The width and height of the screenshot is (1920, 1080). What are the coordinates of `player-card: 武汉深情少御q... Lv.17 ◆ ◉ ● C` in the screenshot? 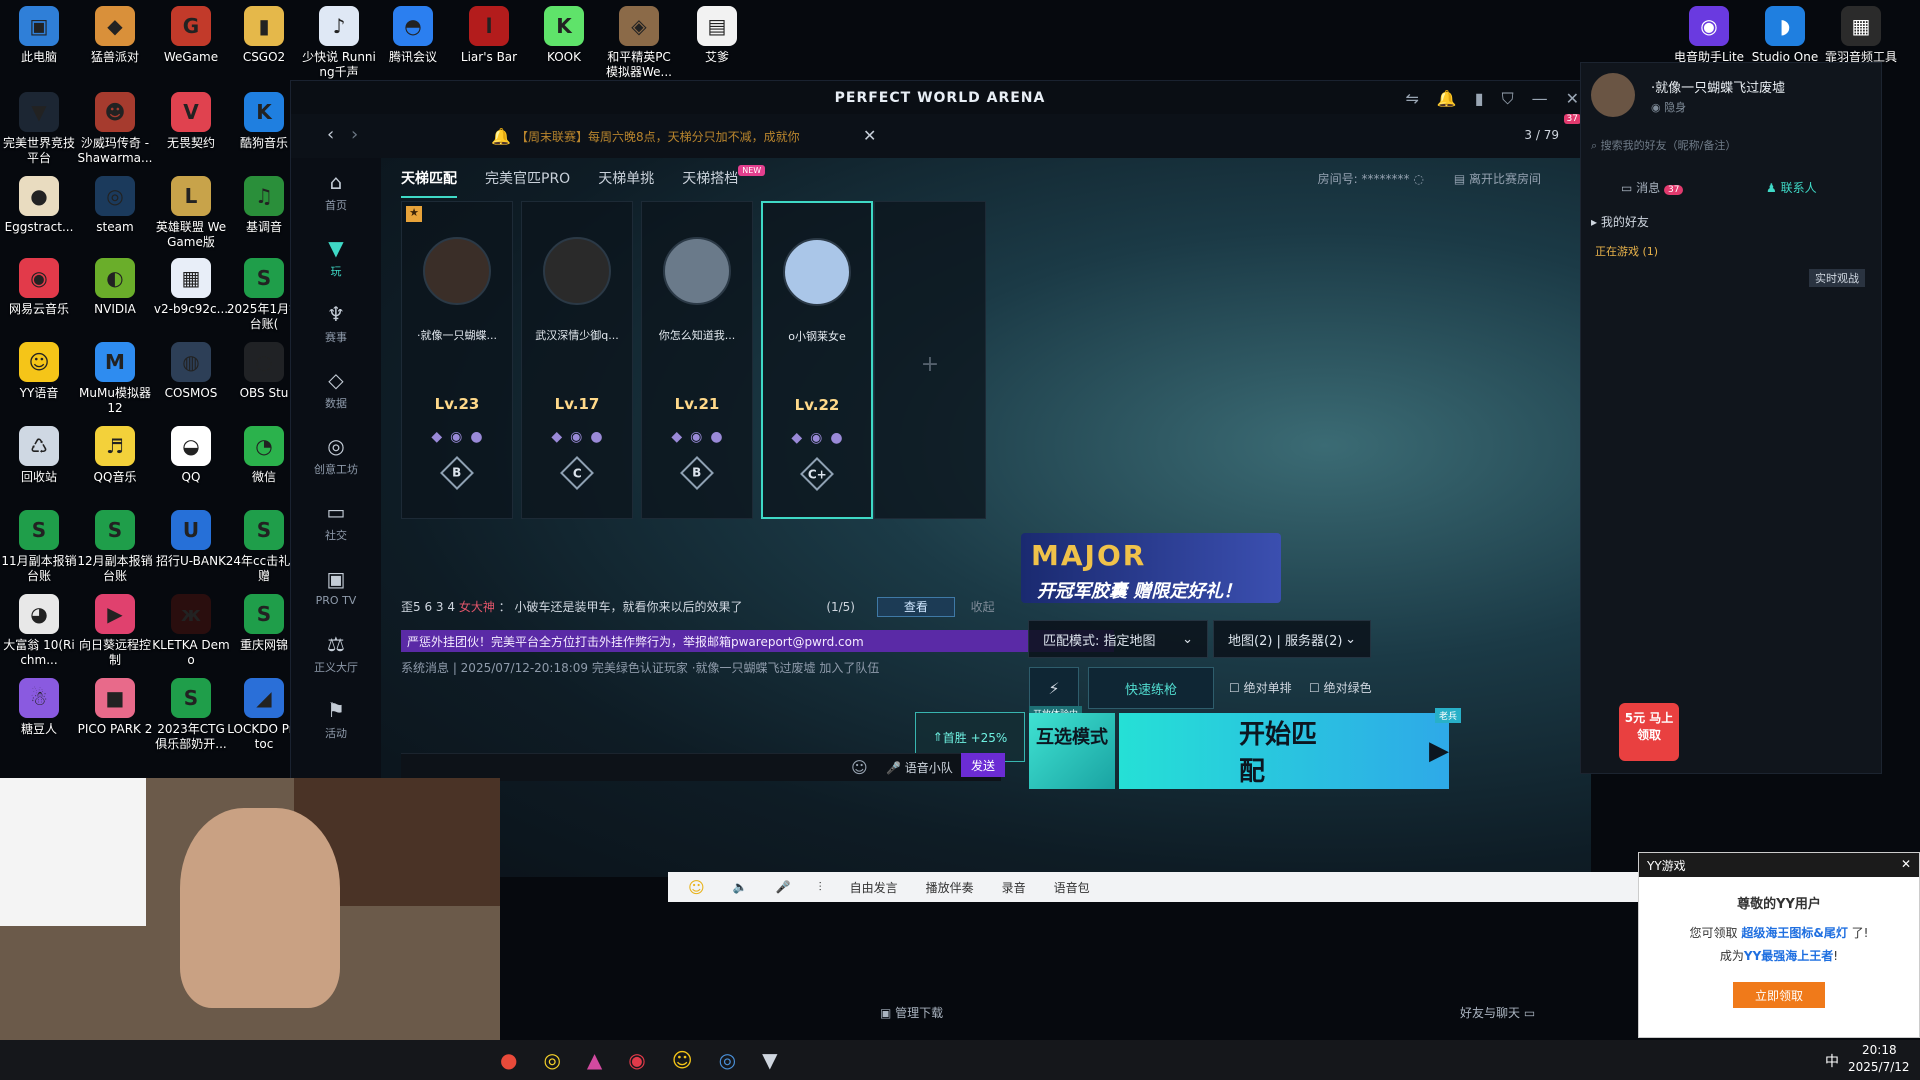 It's located at (577, 360).